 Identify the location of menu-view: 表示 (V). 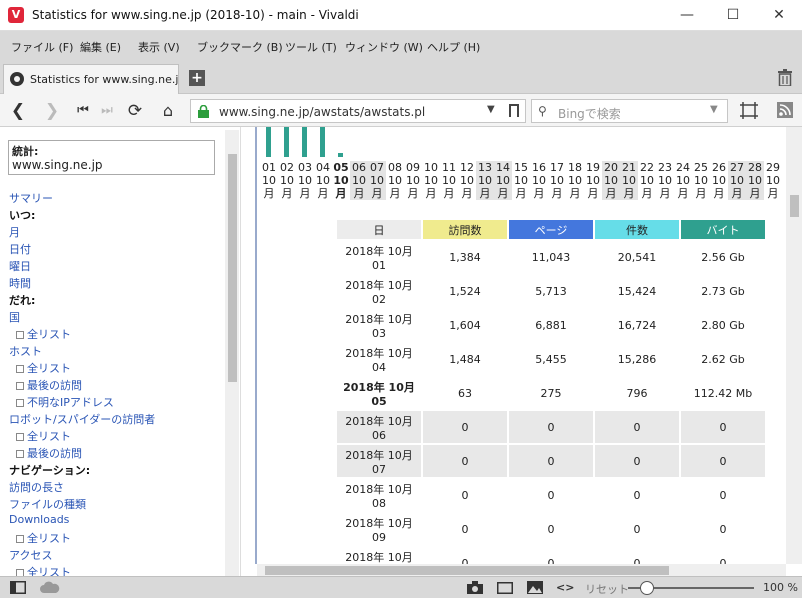
(159, 47).